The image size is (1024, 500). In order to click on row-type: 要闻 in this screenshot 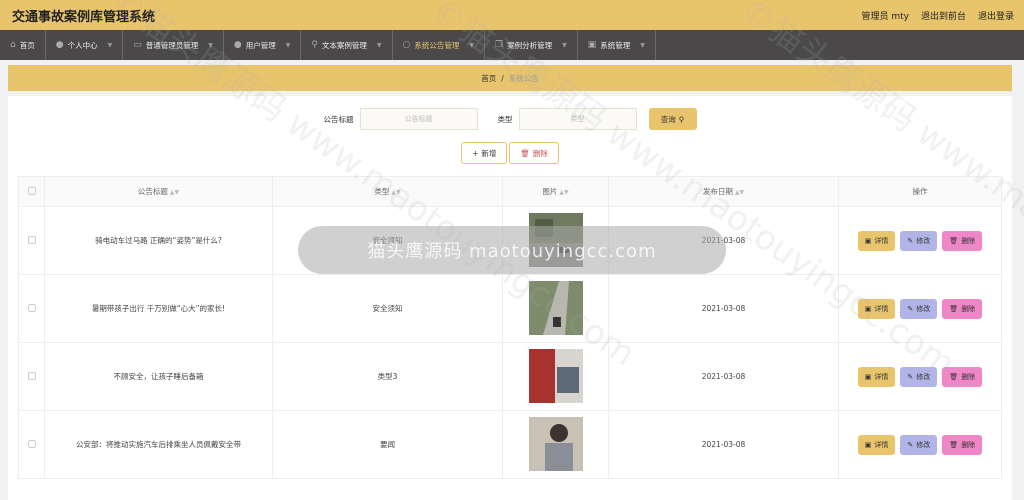, I will do `click(387, 444)`.